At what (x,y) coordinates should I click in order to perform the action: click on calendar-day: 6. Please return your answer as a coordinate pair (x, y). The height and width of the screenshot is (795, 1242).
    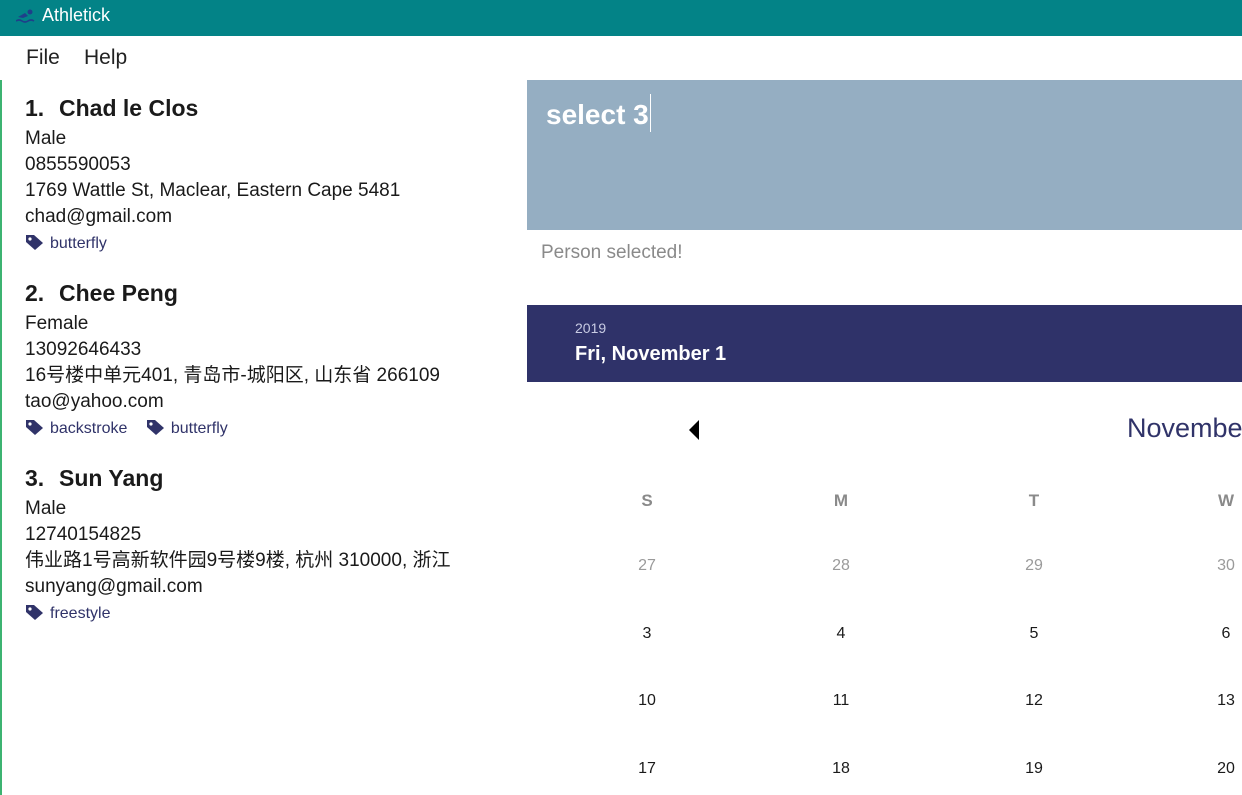
    Looking at the image, I should click on (1224, 634).